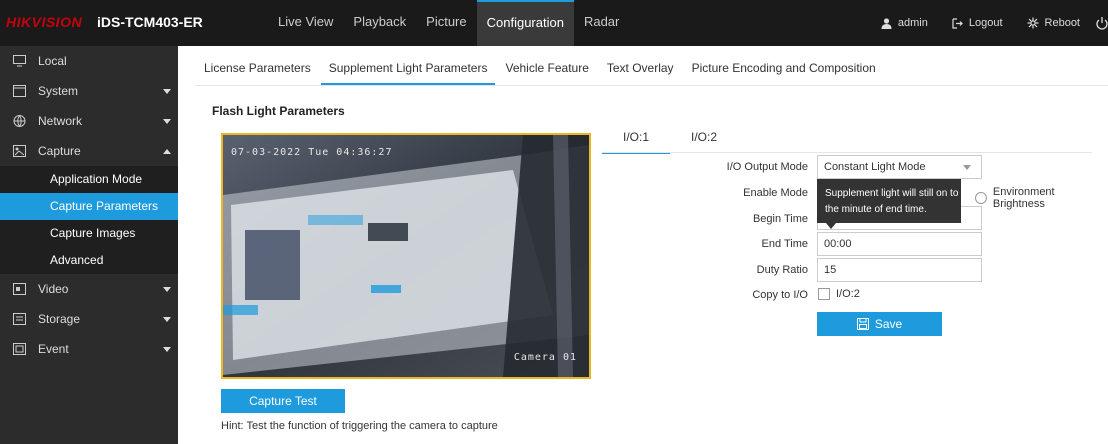 The image size is (1108, 444). I want to click on sidebar-subitem-application-mode: Application Mode, so click(89, 179).